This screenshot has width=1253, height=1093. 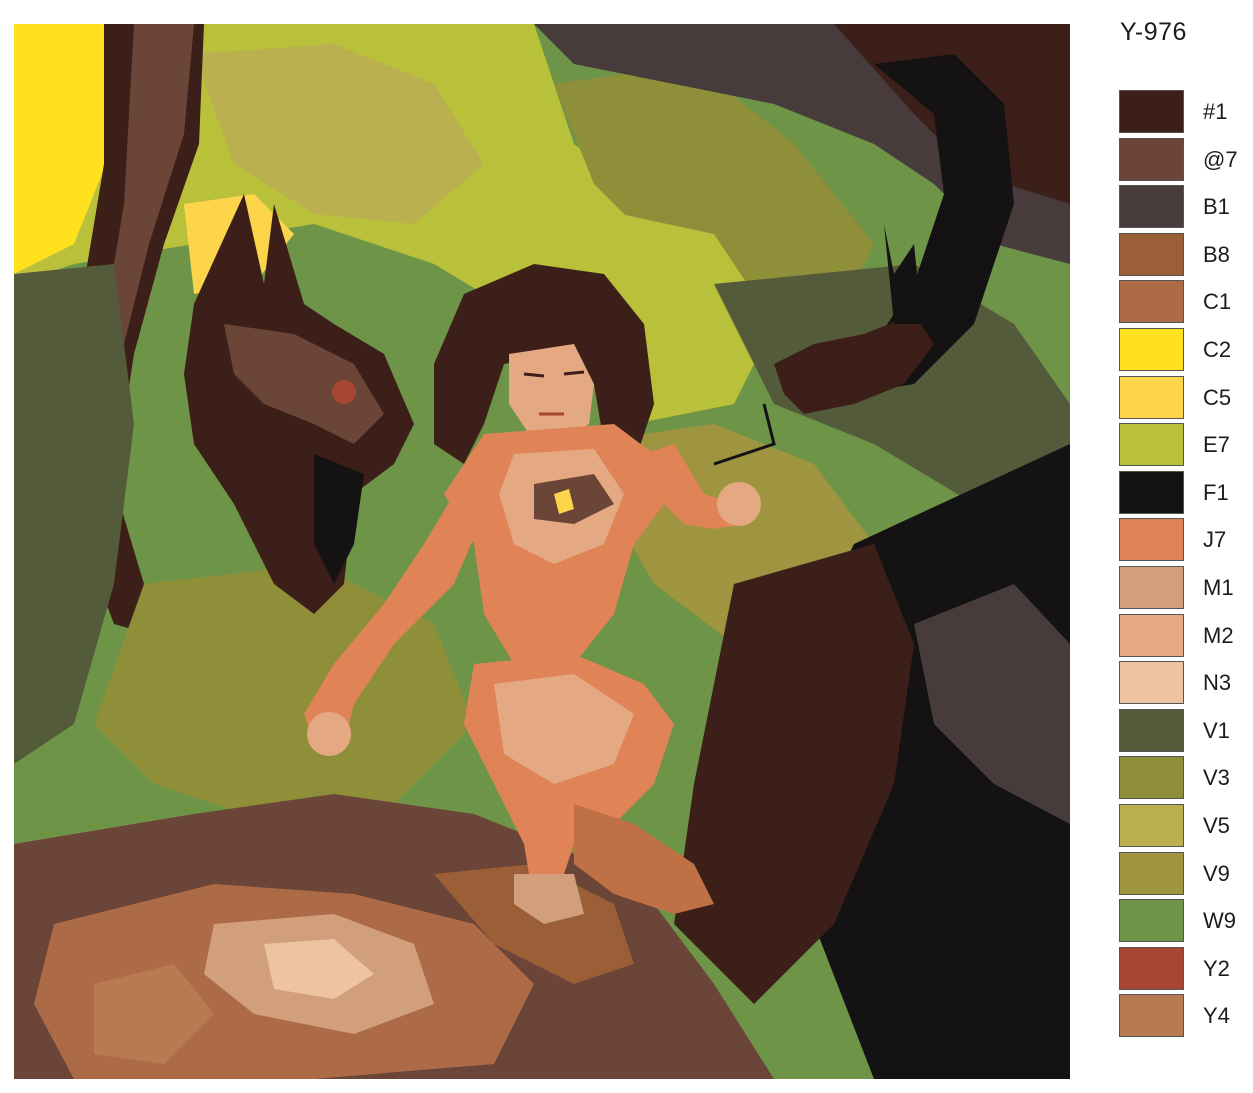 I want to click on palette-item: V9, so click(x=1181, y=875).